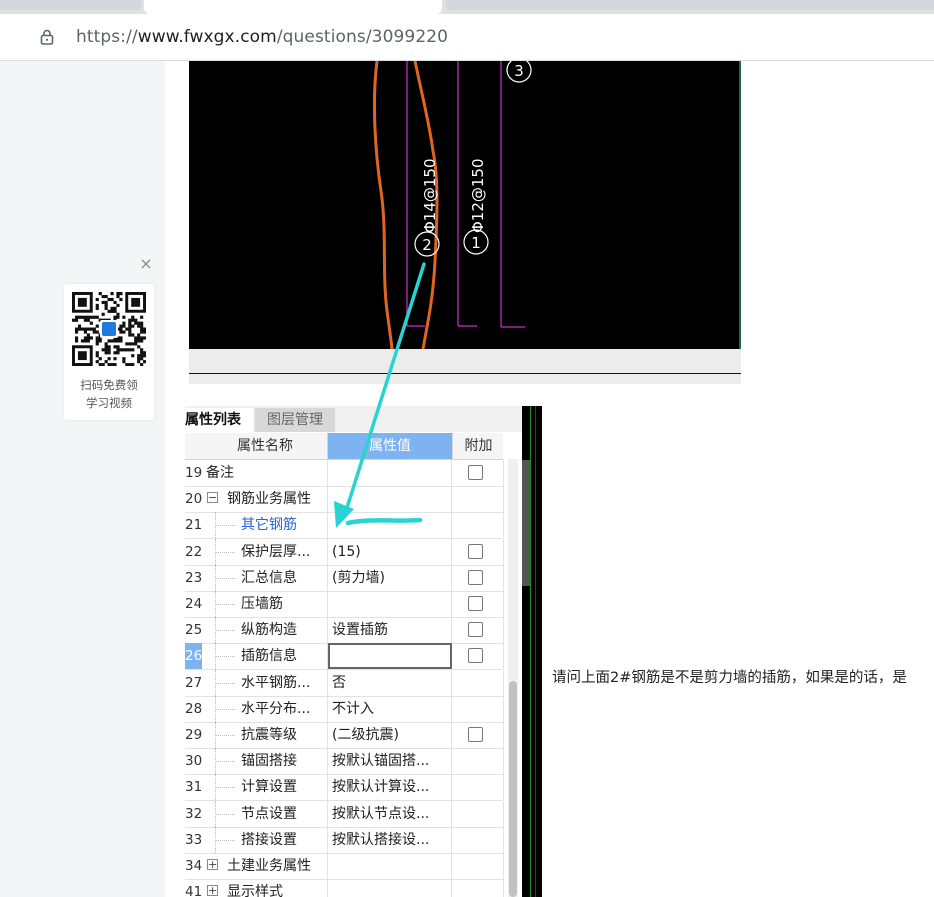 The height and width of the screenshot is (897, 934). What do you see at coordinates (478, 446) in the screenshot?
I see `header-add: 附加` at bounding box center [478, 446].